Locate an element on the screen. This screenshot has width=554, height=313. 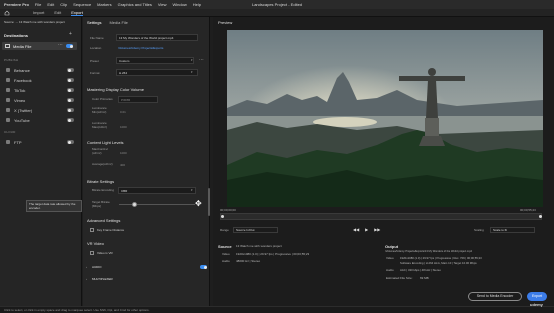
workspace-header: Import Edit Export is located at coordinates (277, 13).